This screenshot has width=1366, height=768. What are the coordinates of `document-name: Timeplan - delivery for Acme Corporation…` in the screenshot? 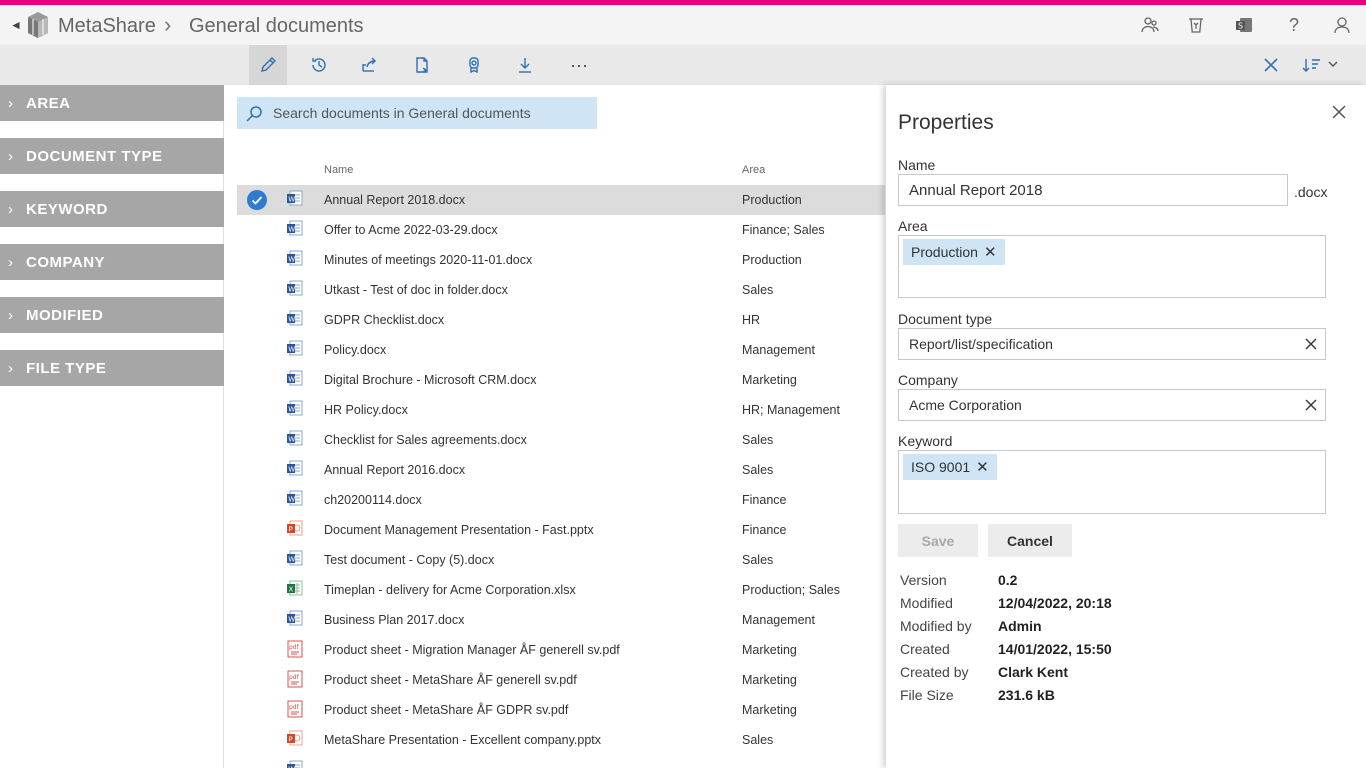 It's located at (450, 590).